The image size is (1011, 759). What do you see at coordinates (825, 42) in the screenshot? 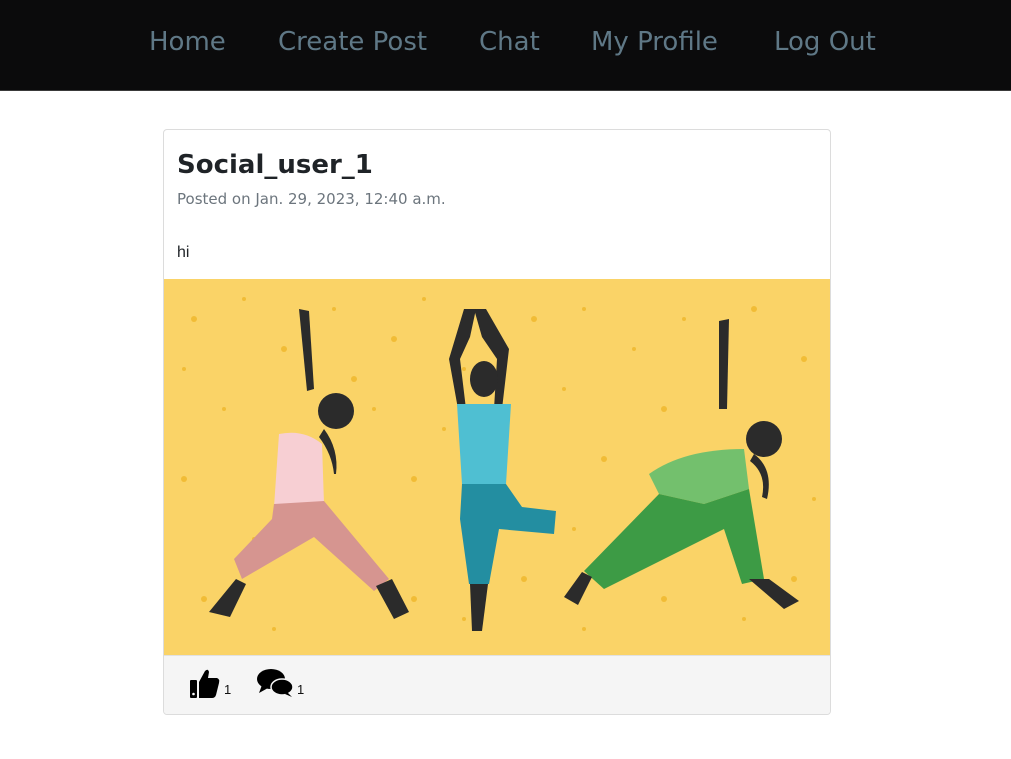
I see `nav-log-out-link: Log Out` at bounding box center [825, 42].